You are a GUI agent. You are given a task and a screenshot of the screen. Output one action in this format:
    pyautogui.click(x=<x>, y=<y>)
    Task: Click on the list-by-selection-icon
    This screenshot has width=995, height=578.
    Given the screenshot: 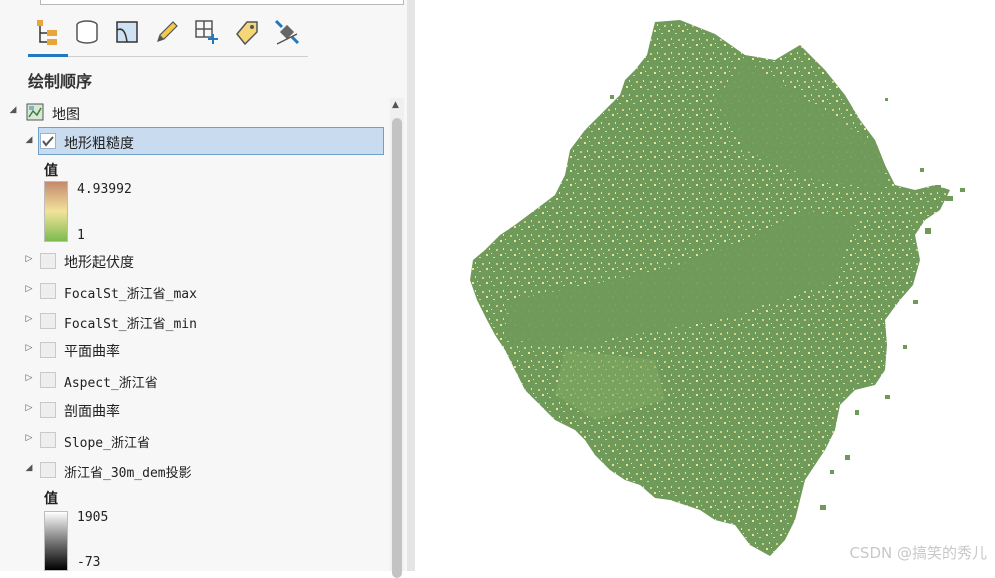 What is the action you would take?
    pyautogui.click(x=127, y=32)
    